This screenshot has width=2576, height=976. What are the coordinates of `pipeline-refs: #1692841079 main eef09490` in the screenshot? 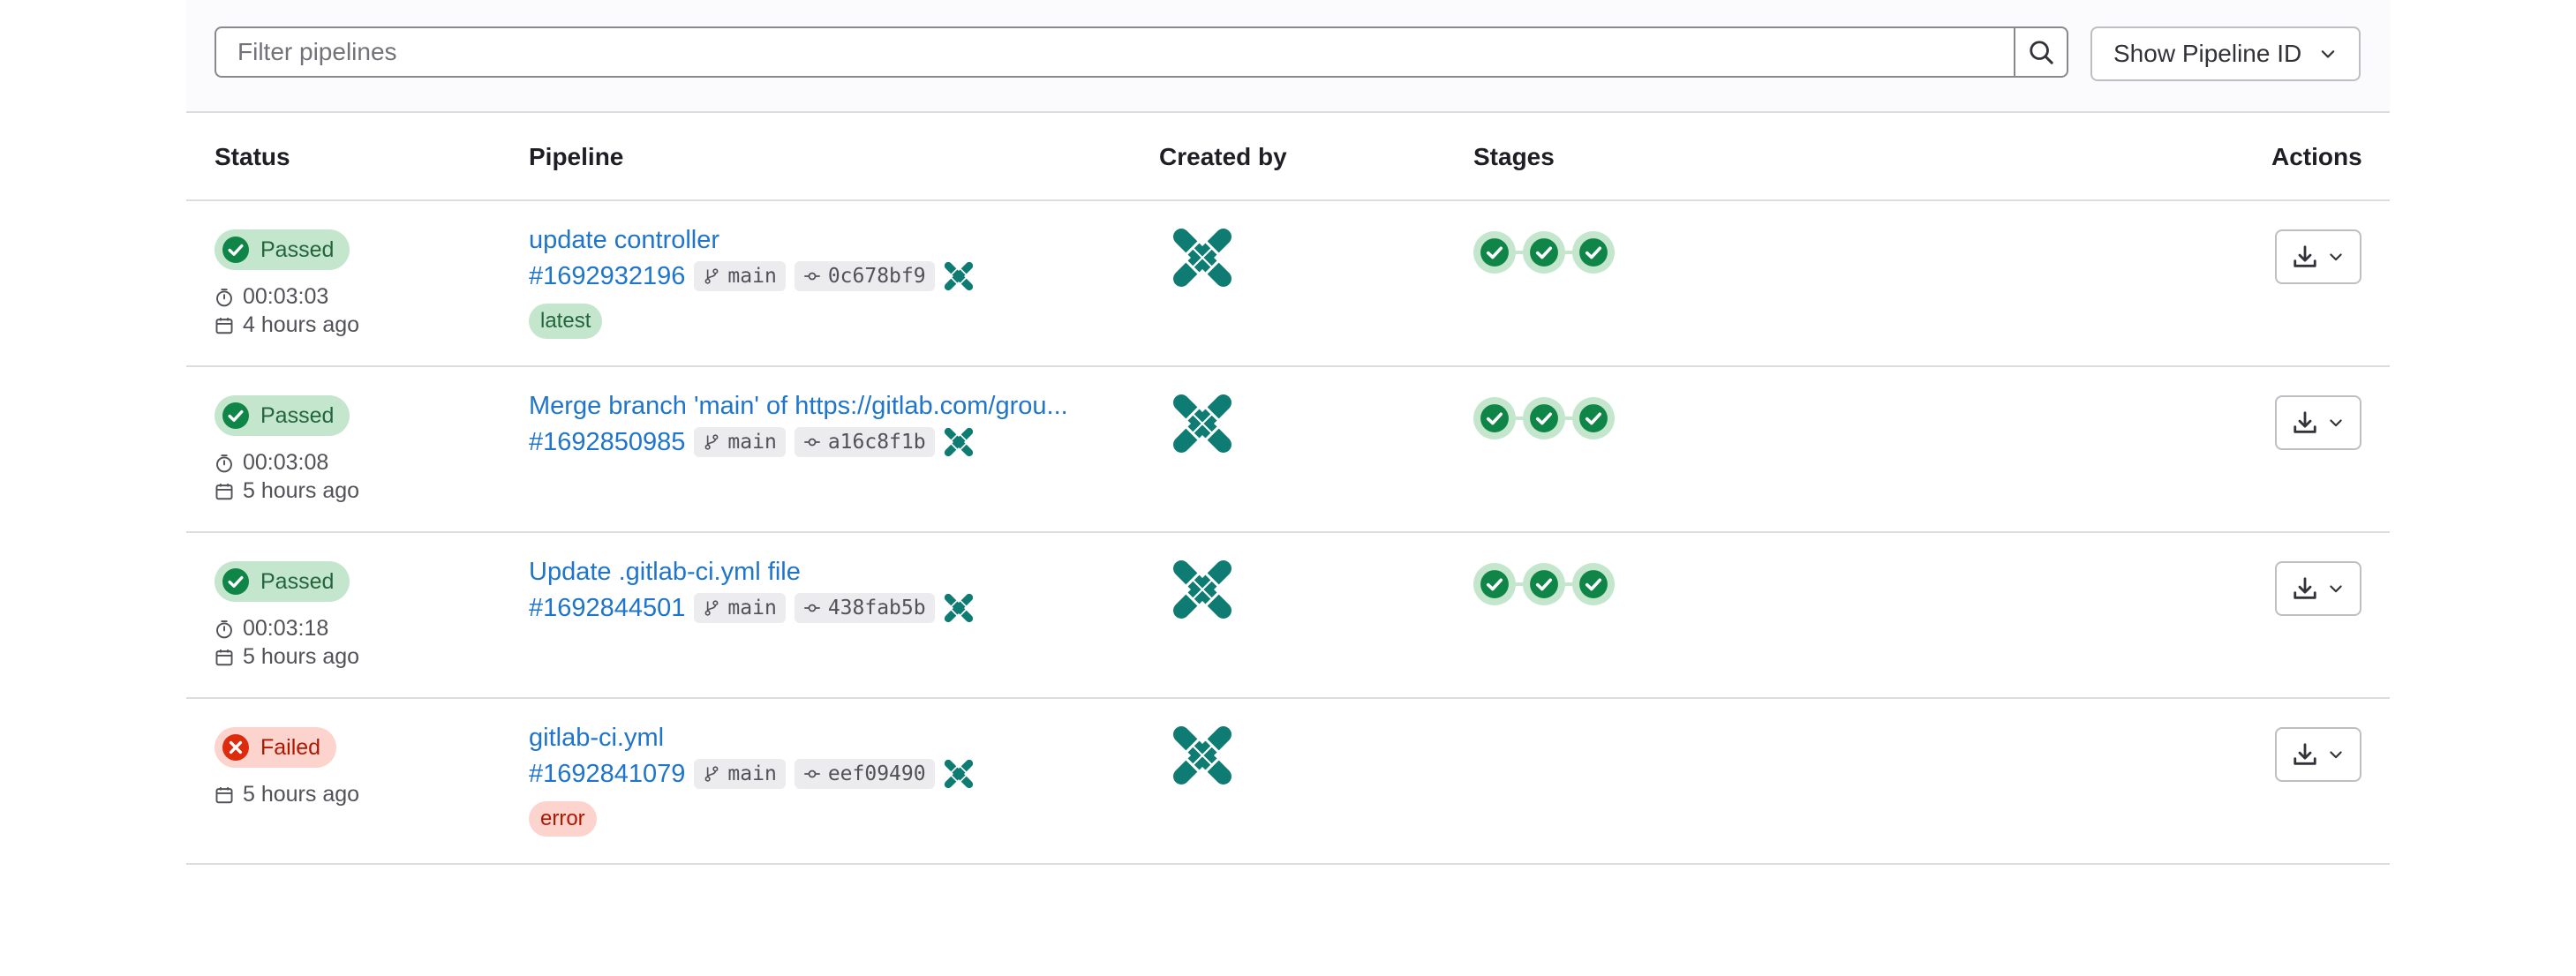 It's located at (752, 774).